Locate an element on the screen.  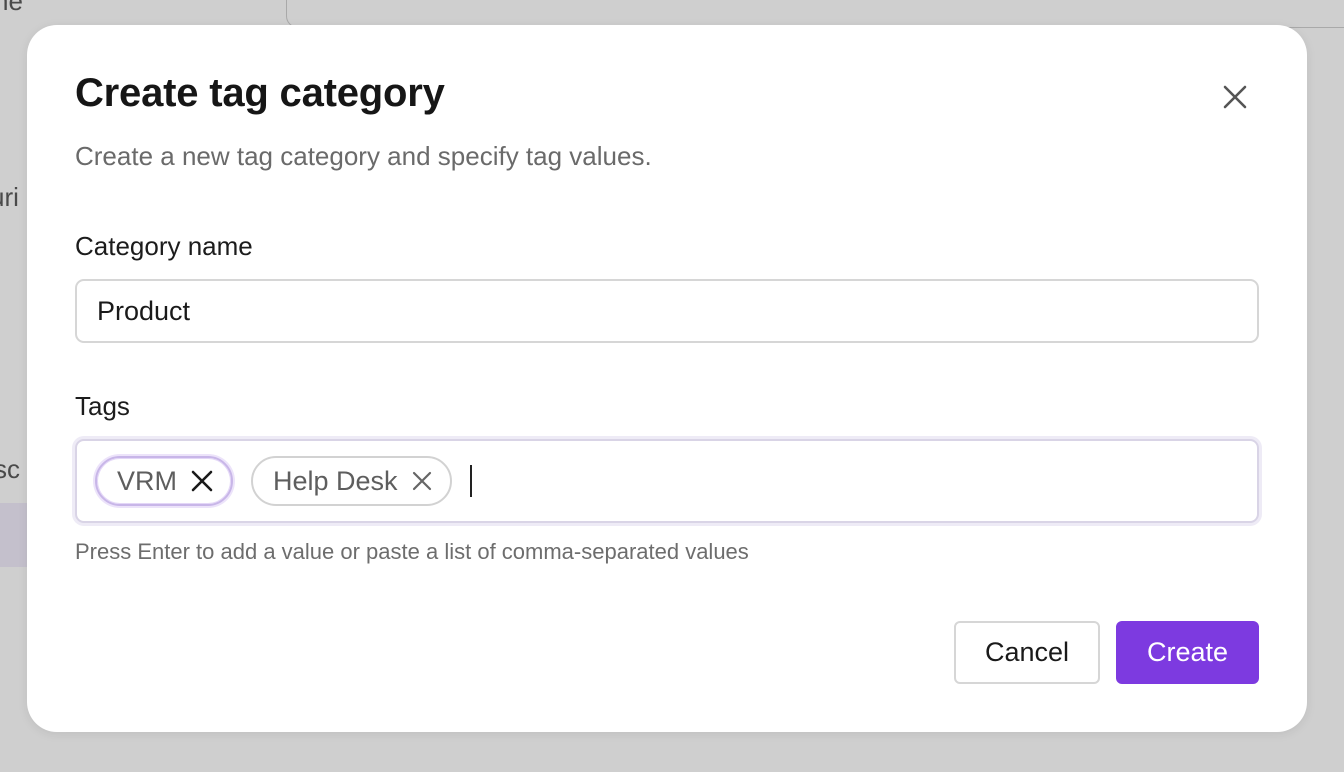
tag-chip: Help Desk is located at coordinates (351, 481).